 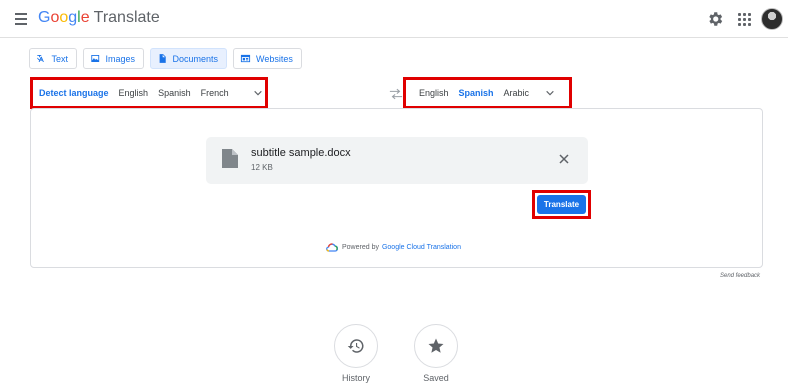 What do you see at coordinates (301, 153) in the screenshot?
I see `file-name: subtitle sample.docx` at bounding box center [301, 153].